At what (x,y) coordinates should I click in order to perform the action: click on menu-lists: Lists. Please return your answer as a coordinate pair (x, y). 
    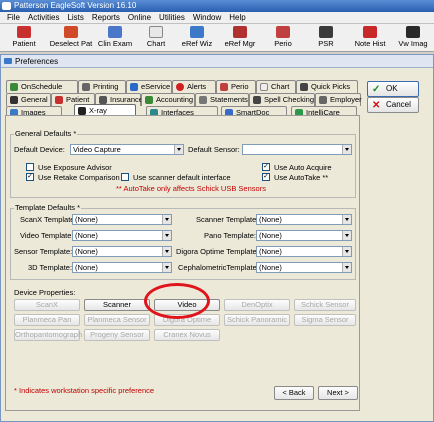
    Looking at the image, I should click on (75, 17).